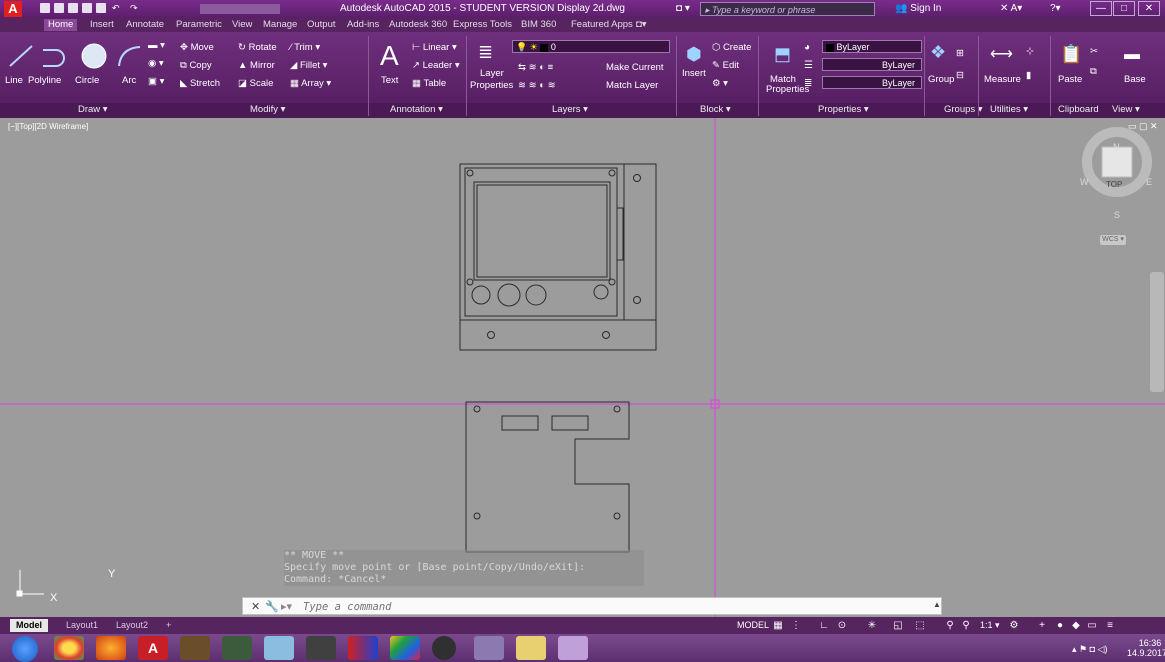  What do you see at coordinates (782, 54) in the screenshot?
I see `match-properties-icon: ⬒` at bounding box center [782, 54].